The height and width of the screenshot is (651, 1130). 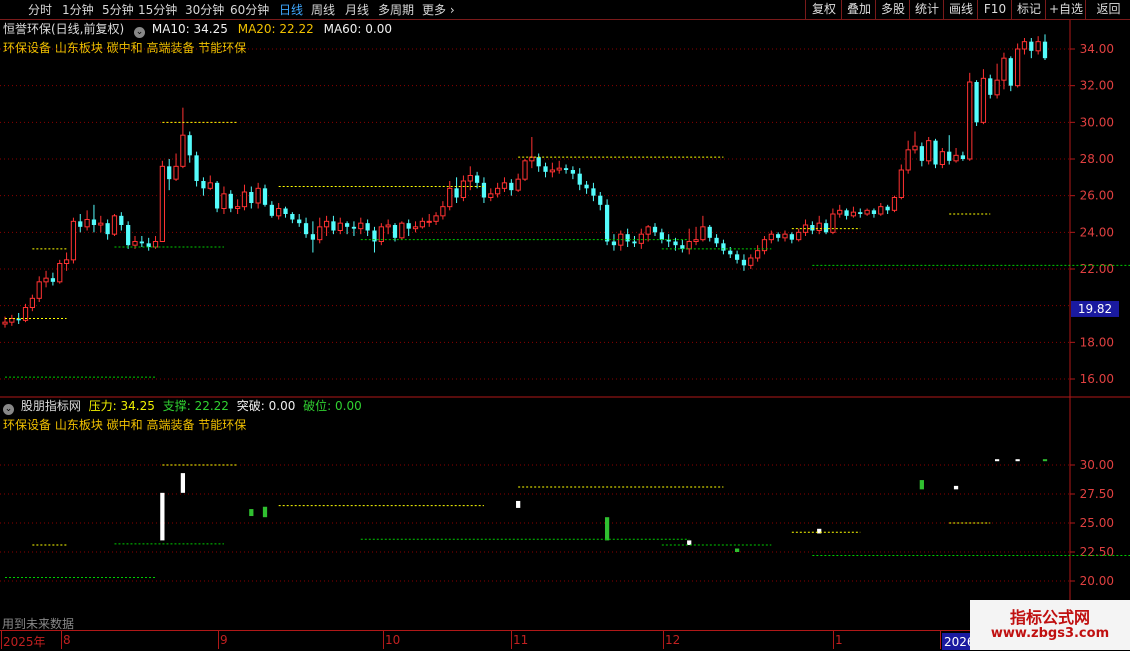 I want to click on settings-icon: ⌄, so click(x=140, y=32).